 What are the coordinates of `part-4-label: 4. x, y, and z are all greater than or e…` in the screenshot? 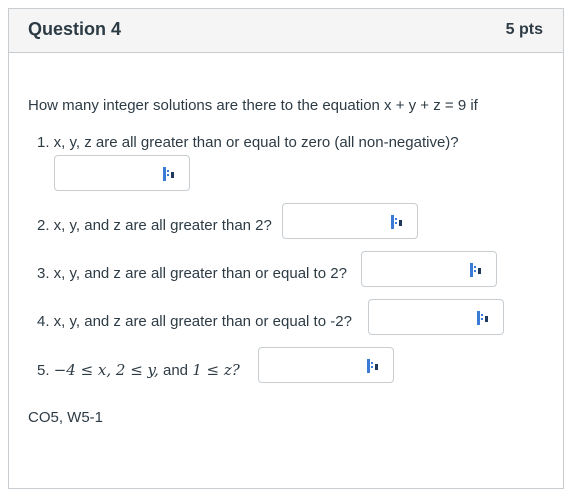 It's located at (194, 321).